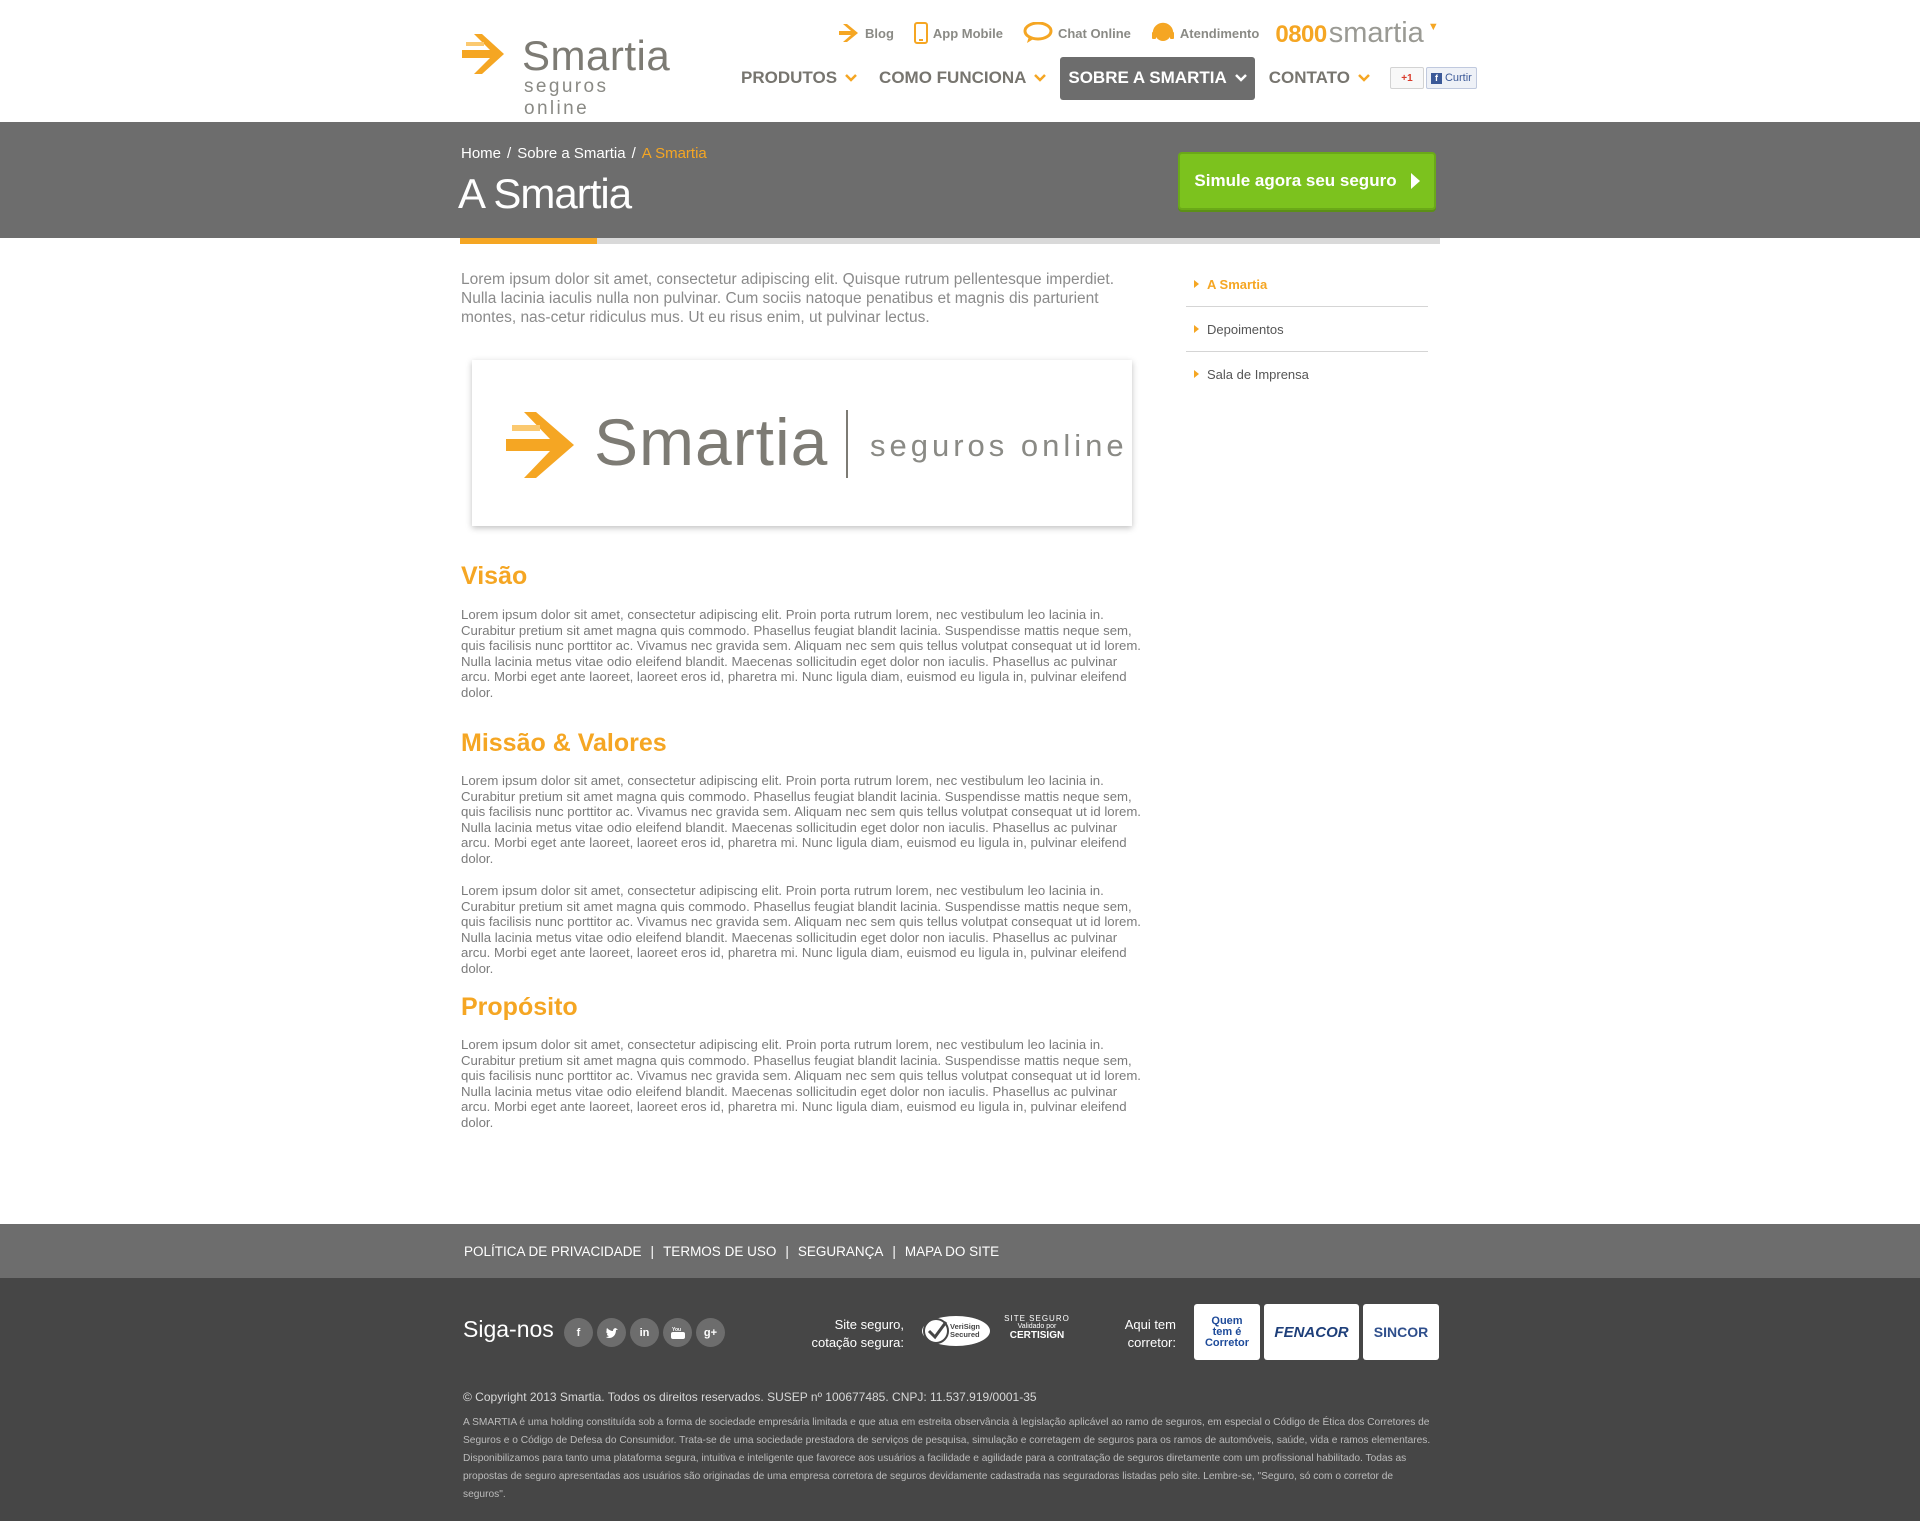  Describe the element at coordinates (1258, 374) in the screenshot. I see `sidebar-item-label: Sala de Imprensa` at that location.